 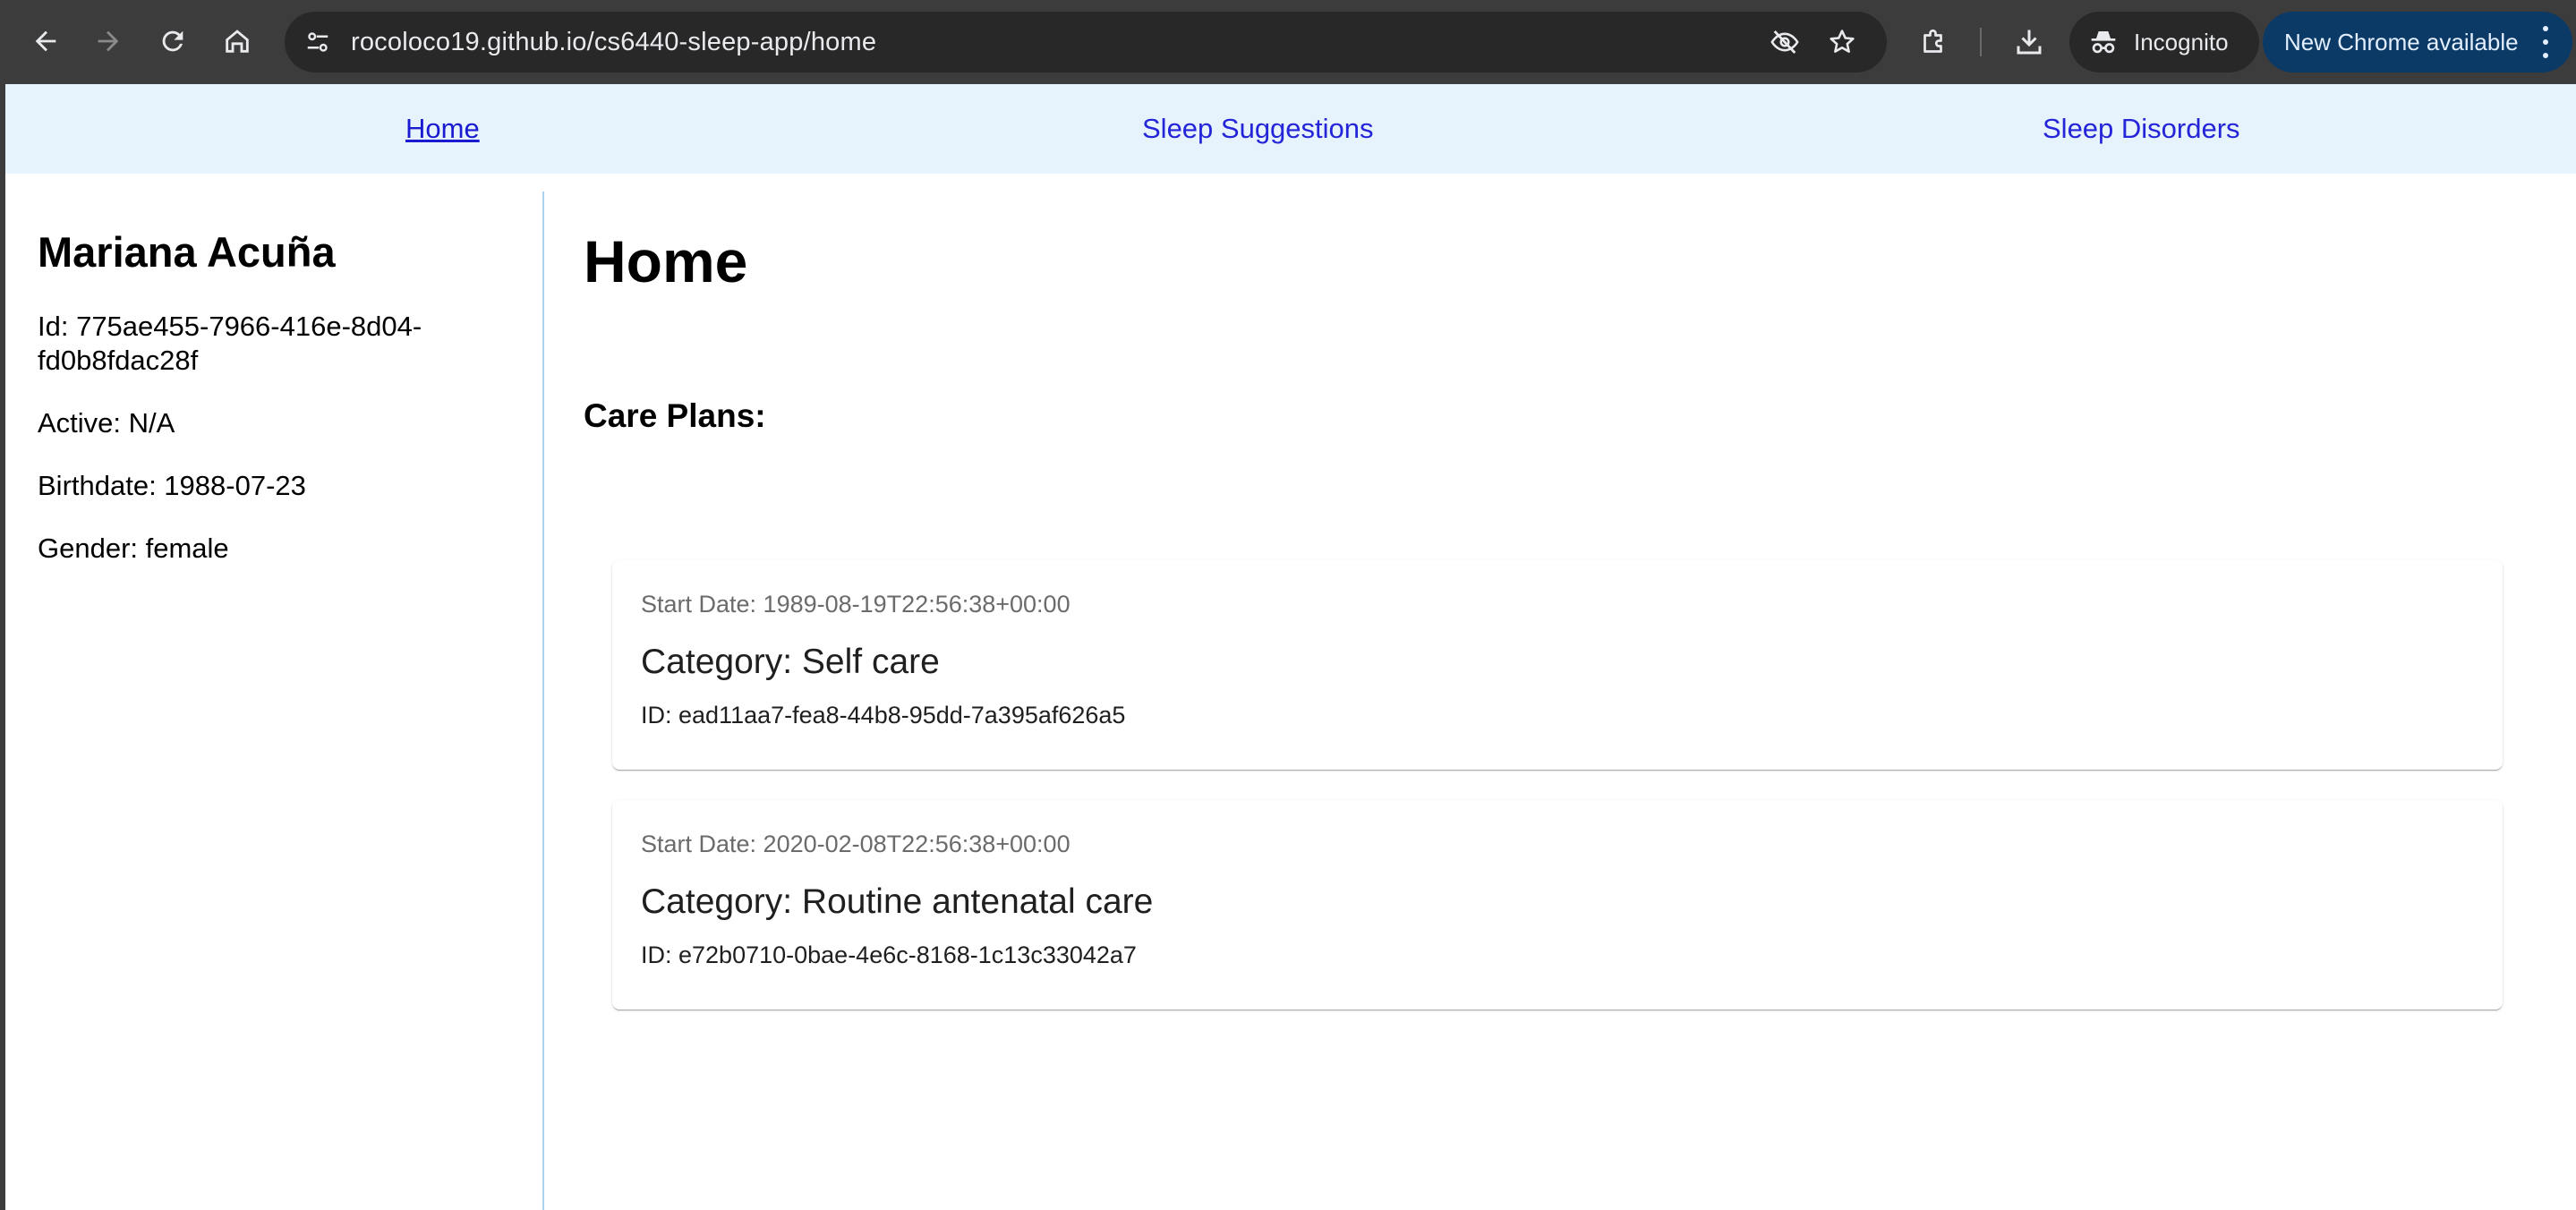 What do you see at coordinates (855, 604) in the screenshot?
I see `care-plan-start-date: Start Date: 1989-08-19T22:56:38+00:00` at bounding box center [855, 604].